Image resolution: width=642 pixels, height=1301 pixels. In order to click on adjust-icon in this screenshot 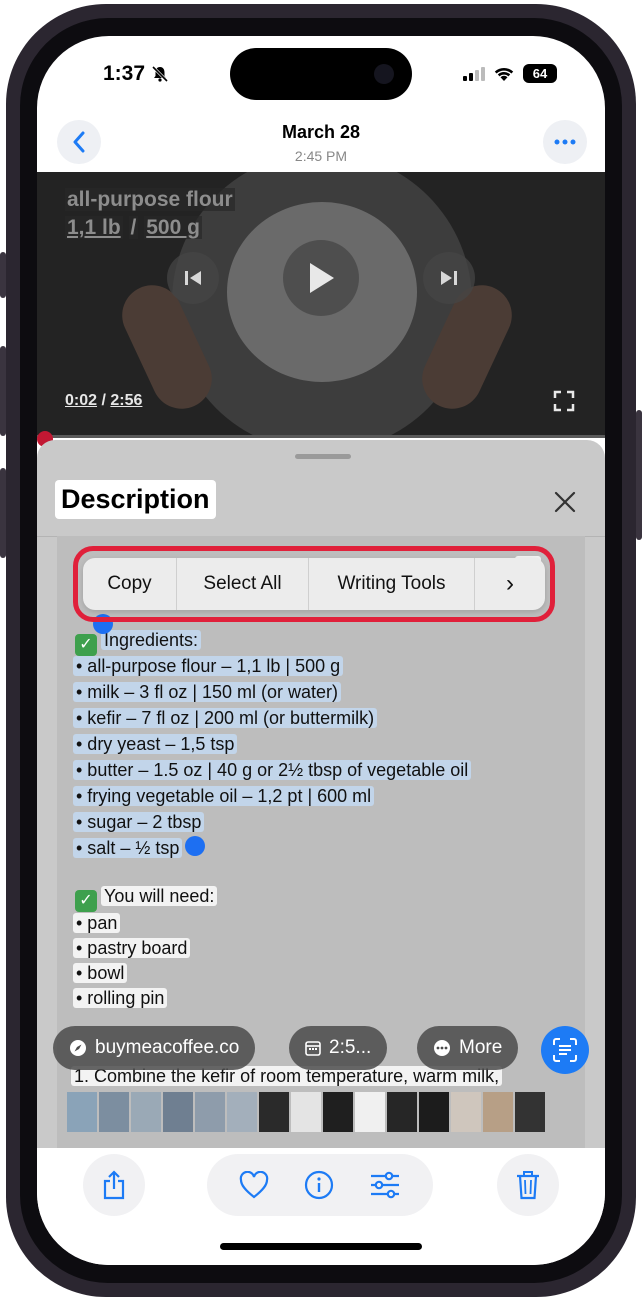, I will do `click(385, 1185)`.